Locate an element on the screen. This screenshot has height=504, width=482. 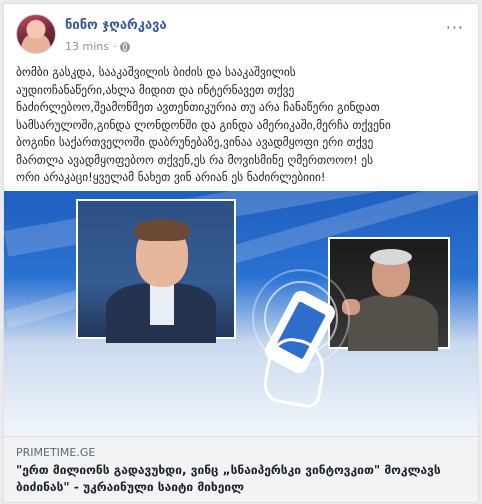
post-meta: 13 mins · is located at coordinates (98, 46).